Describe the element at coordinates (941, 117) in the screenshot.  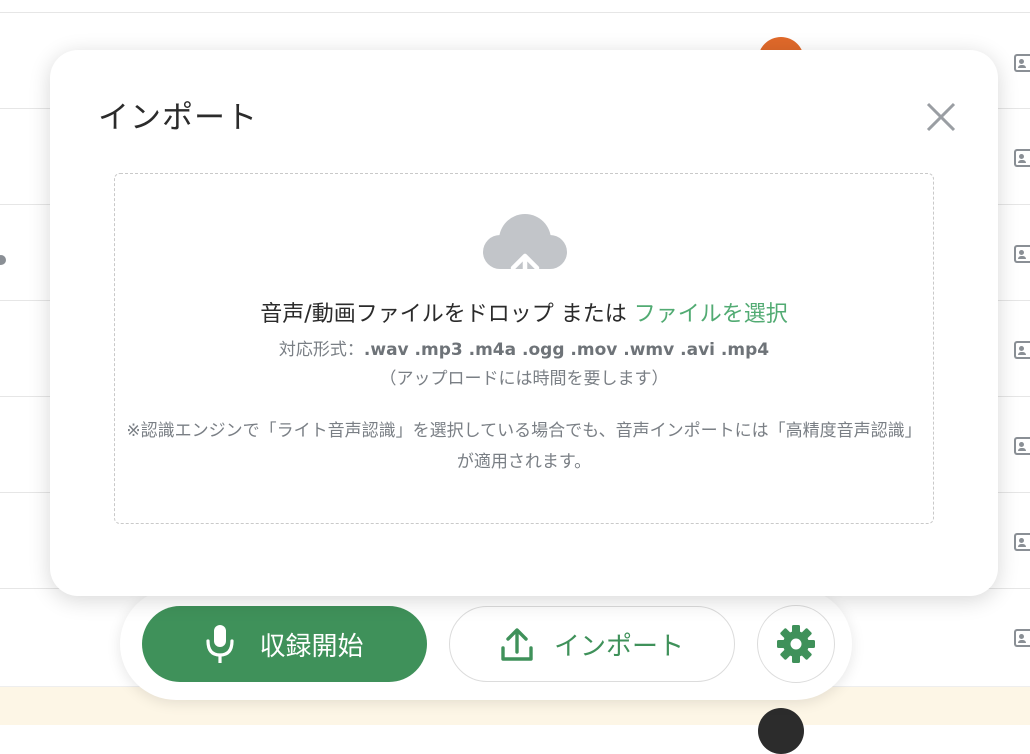
I see `close-icon` at that location.